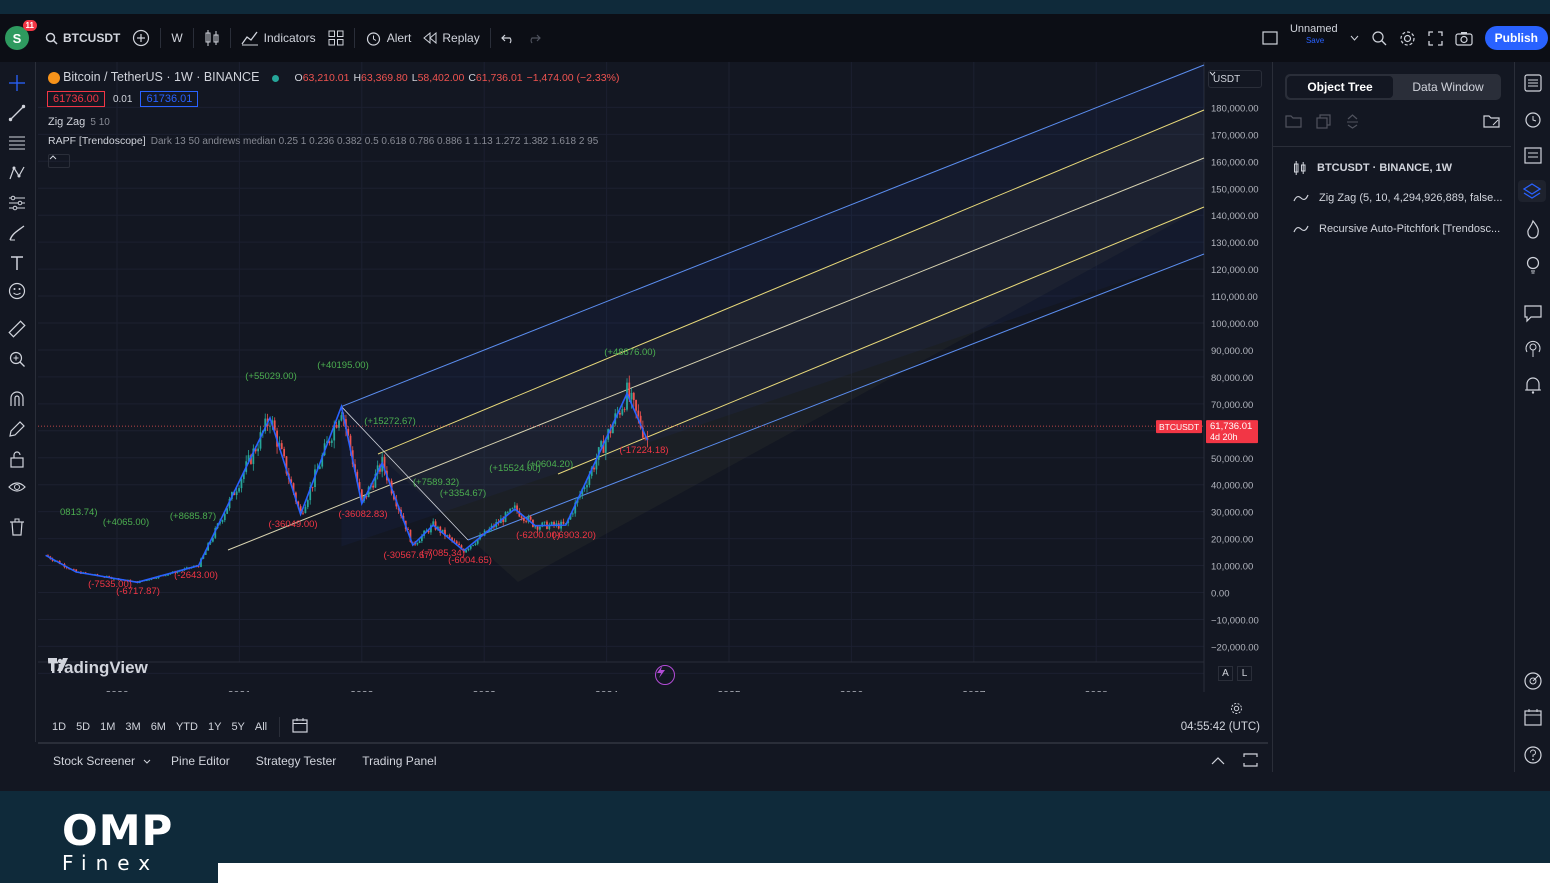  What do you see at coordinates (1270, 38) in the screenshot?
I see `layout-select-button` at bounding box center [1270, 38].